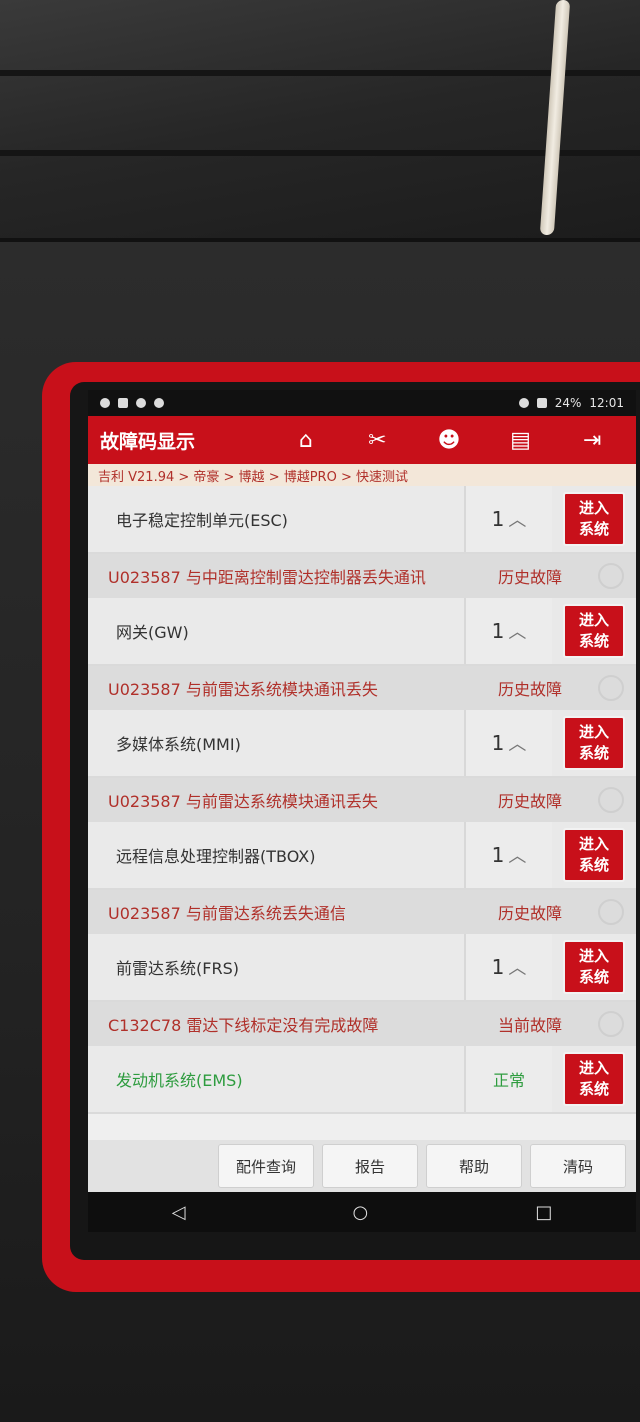 This screenshot has width=640, height=1422. I want to click on system-row: 发动机系统(EMS) 正常 进入 系统, so click(362, 1080).